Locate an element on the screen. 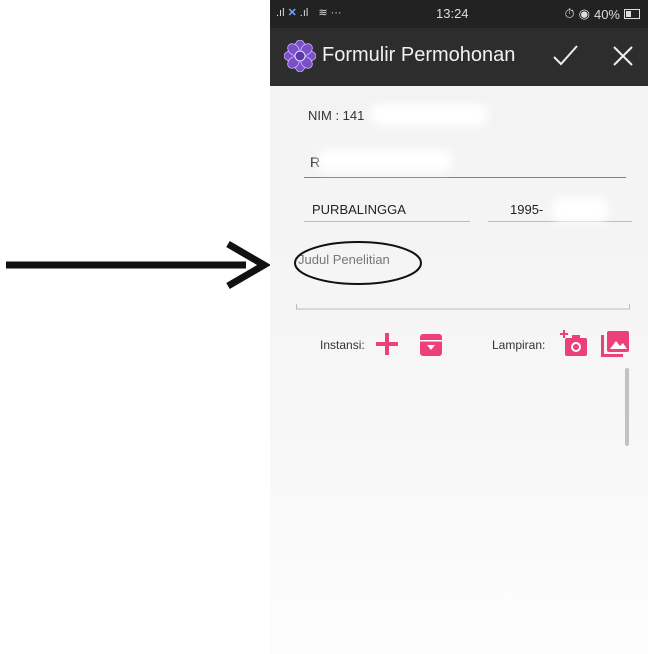 This screenshot has width=648, height=654. status-icons-left: .ıl ✕ .ıl ≋ ··· is located at coordinates (309, 13).